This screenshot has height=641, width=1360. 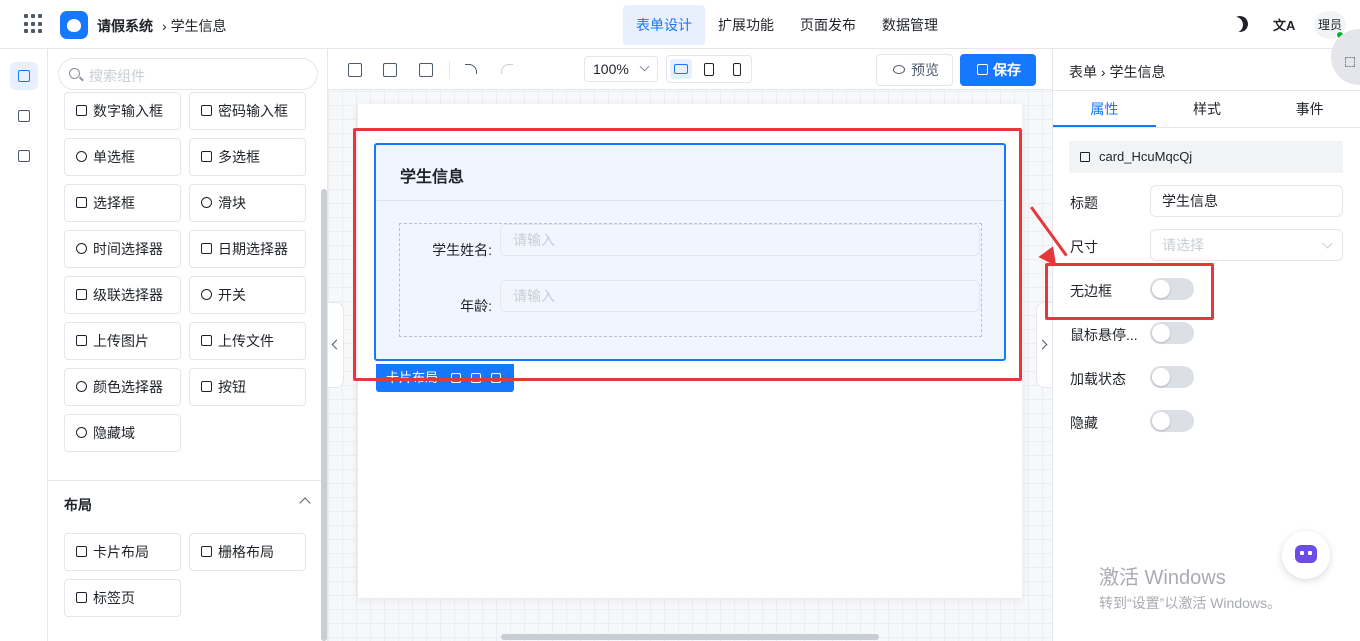 What do you see at coordinates (740, 240) in the screenshot?
I see `student-name-input: 请输入` at bounding box center [740, 240].